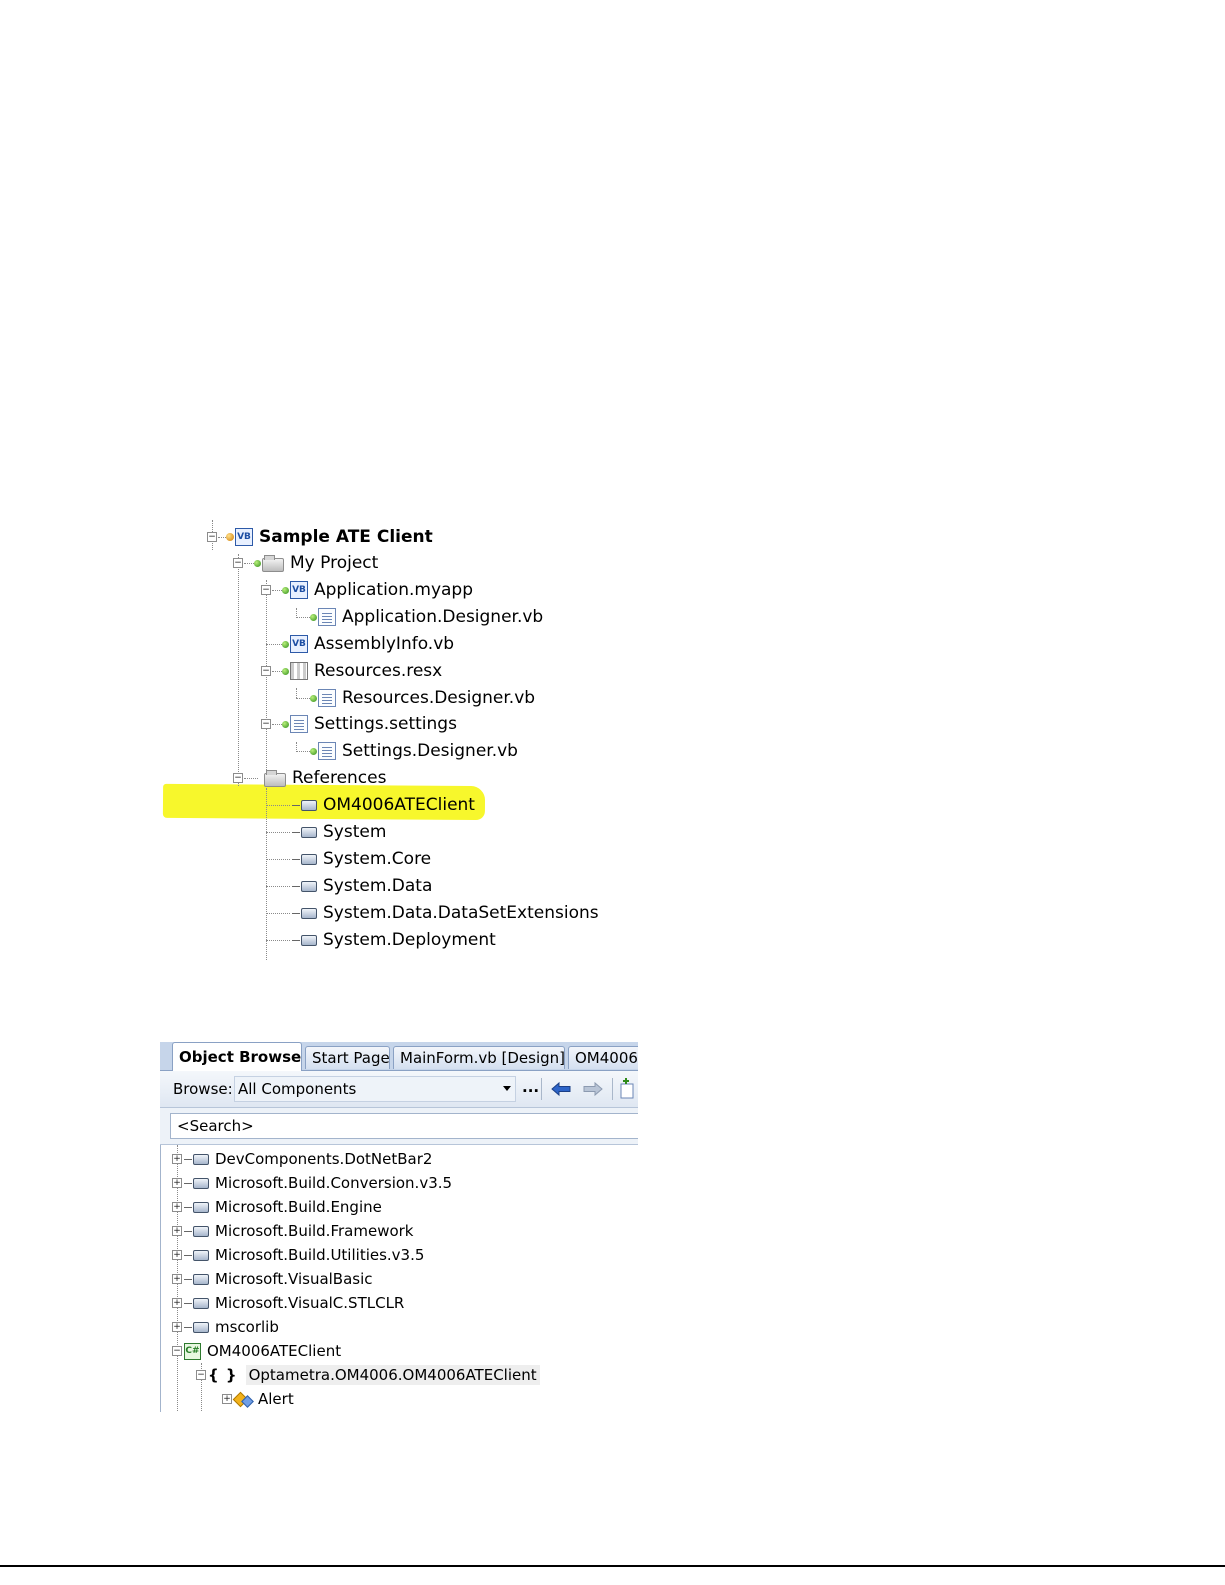 The height and width of the screenshot is (1585, 1225). I want to click on component-item: + Microsoft.Build.Engine, so click(277, 1207).